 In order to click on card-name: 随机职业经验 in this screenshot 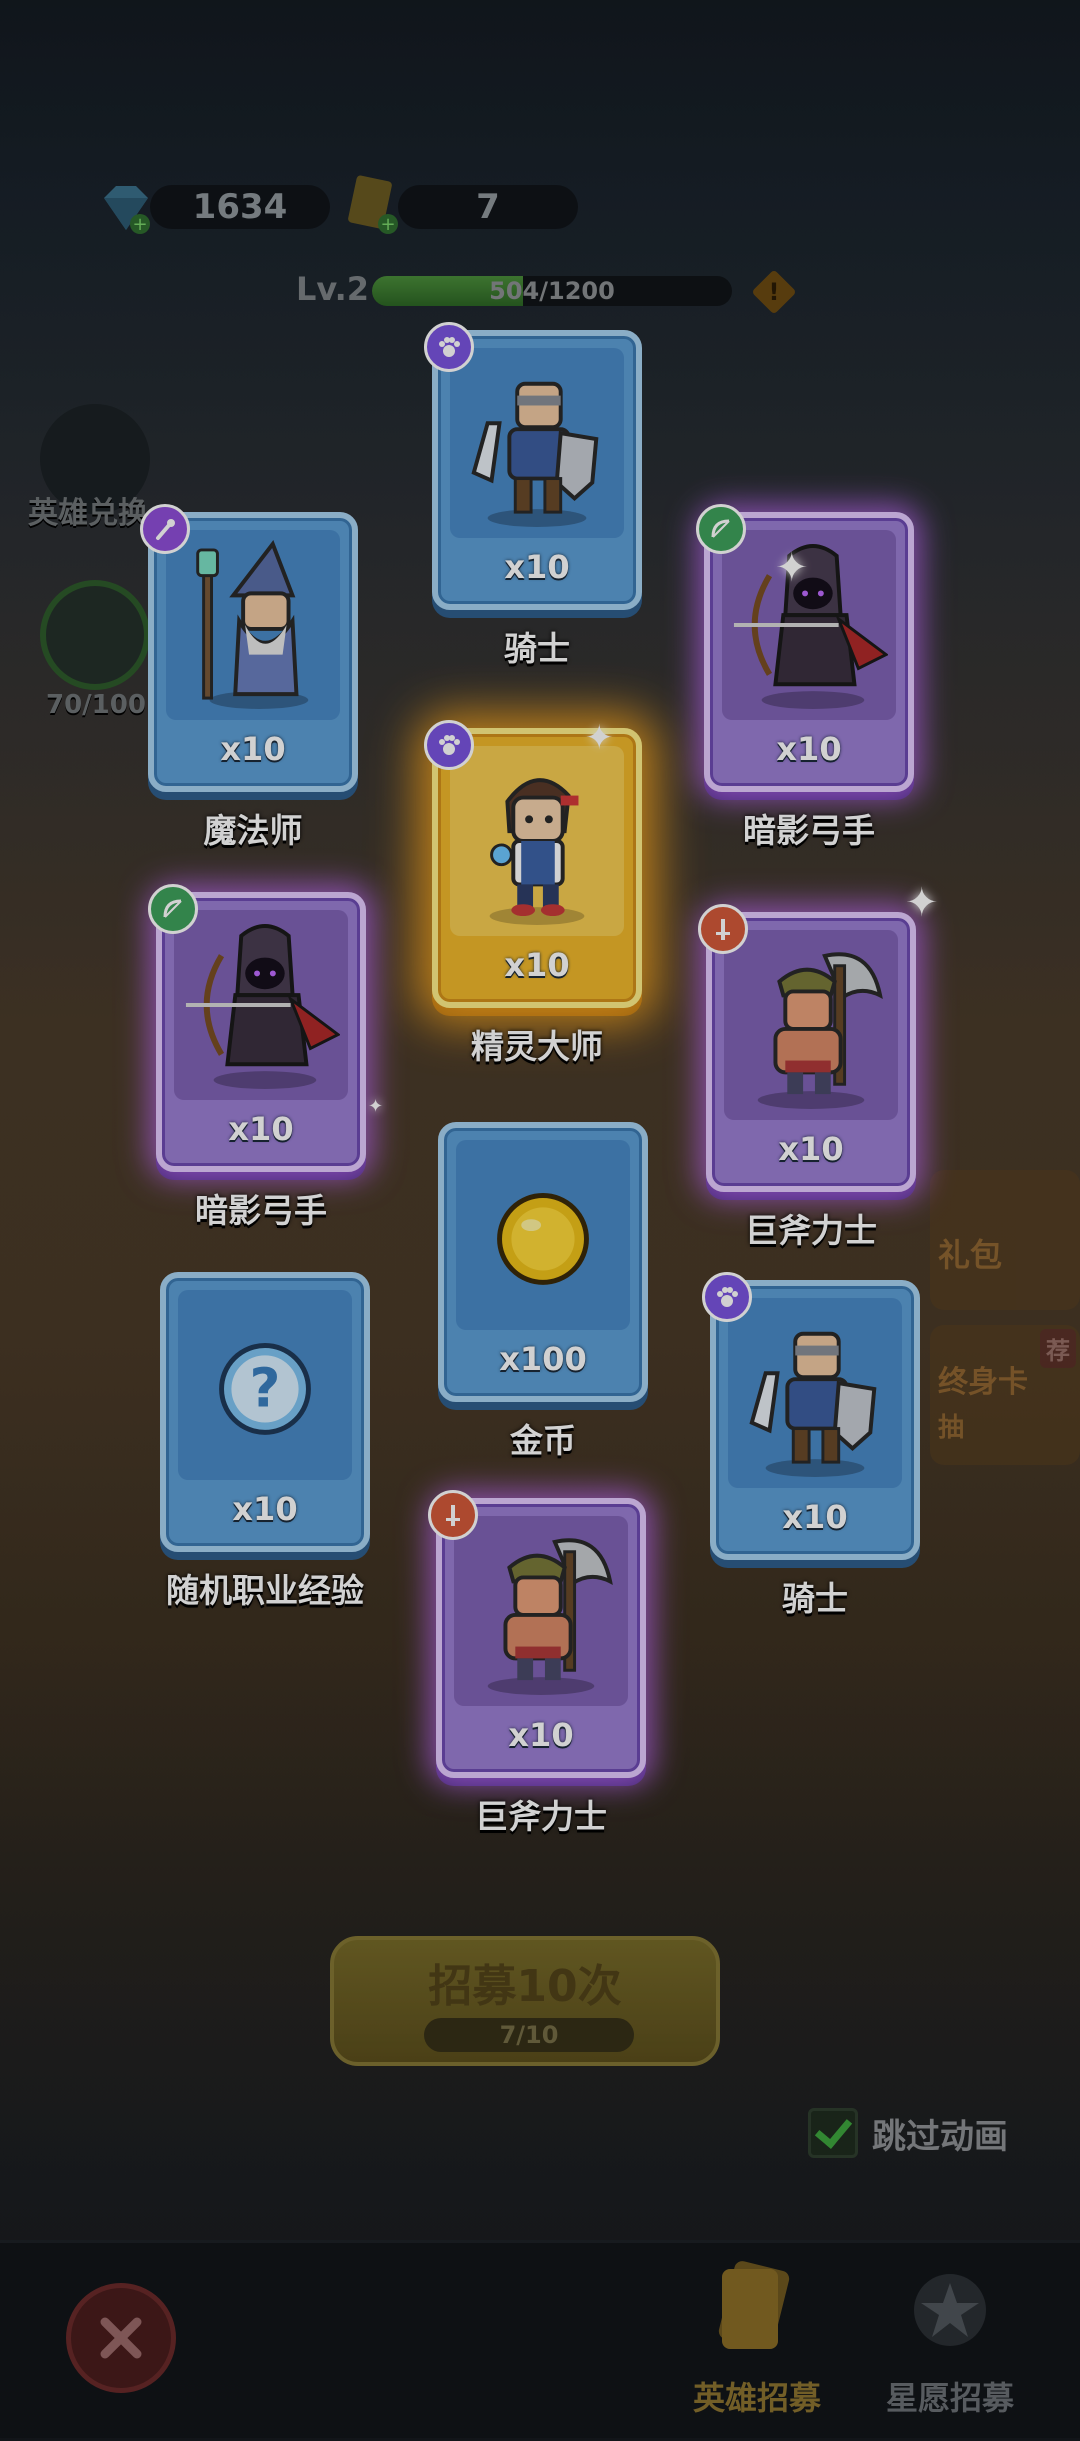, I will do `click(265, 1590)`.